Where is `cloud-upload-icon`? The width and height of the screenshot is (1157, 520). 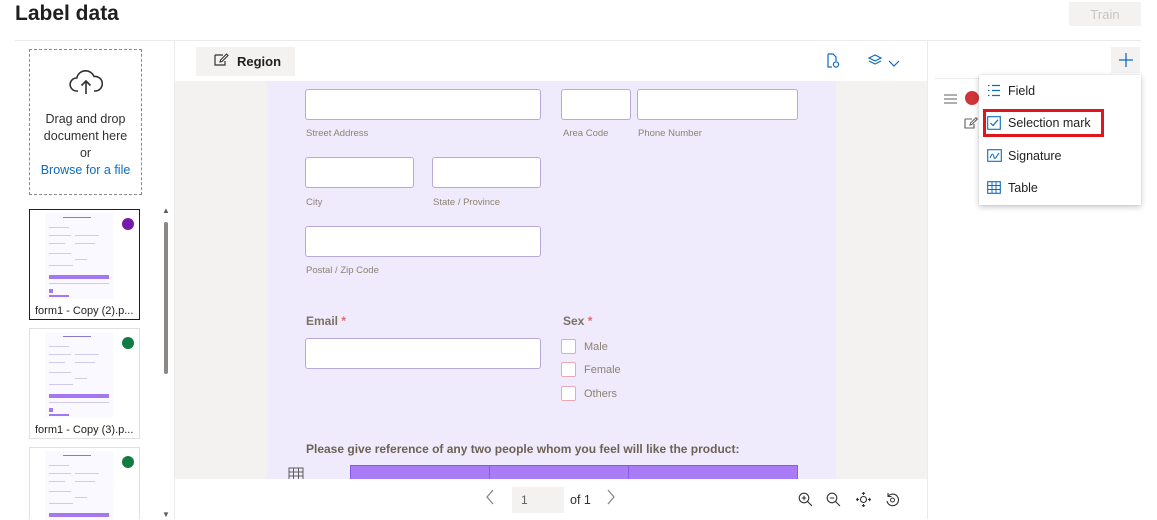
cloud-upload-icon is located at coordinates (85, 85).